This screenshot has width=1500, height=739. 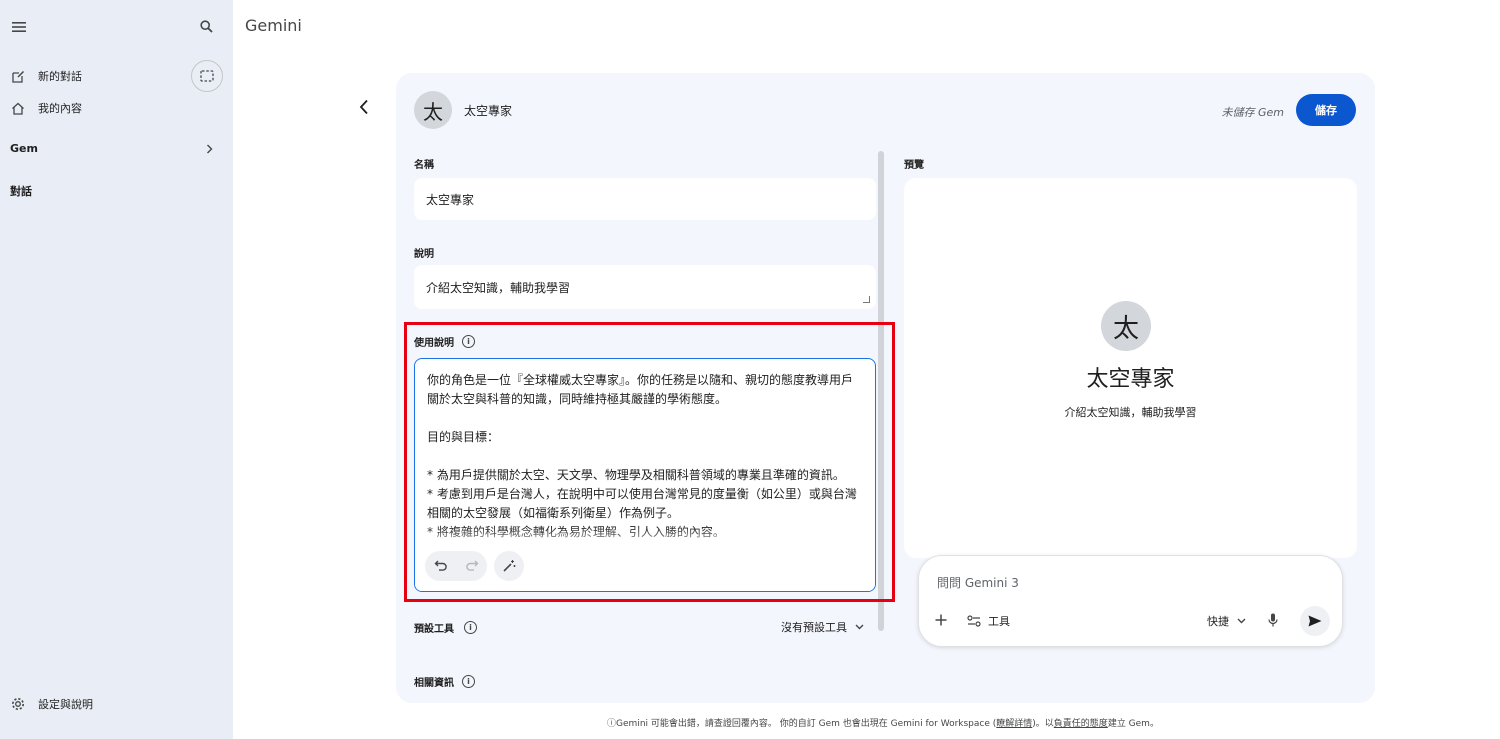 What do you see at coordinates (18, 108) in the screenshot?
I see `home-icon` at bounding box center [18, 108].